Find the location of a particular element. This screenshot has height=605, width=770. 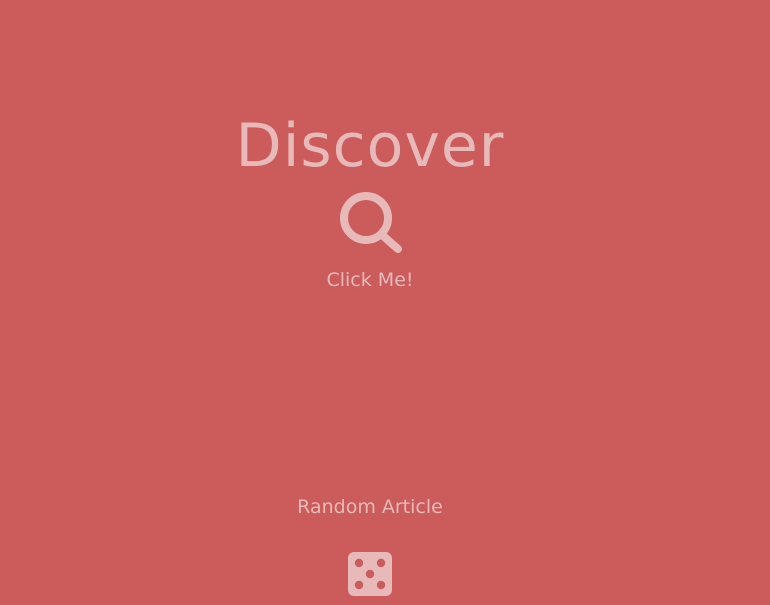

dice-five-icon is located at coordinates (370, 574).